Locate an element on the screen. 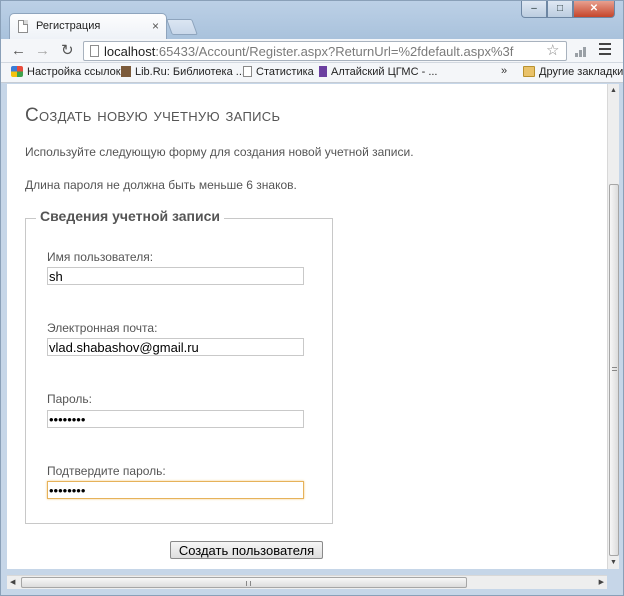 The height and width of the screenshot is (596, 624). other-bookmarks: Другие закладки is located at coordinates (573, 72).